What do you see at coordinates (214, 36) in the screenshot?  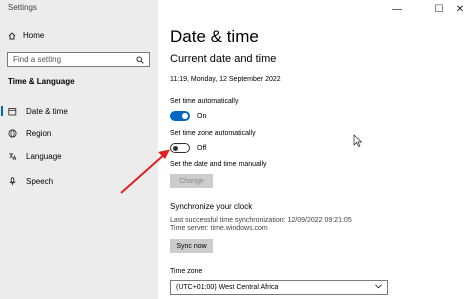 I see `page-title: Date & time` at bounding box center [214, 36].